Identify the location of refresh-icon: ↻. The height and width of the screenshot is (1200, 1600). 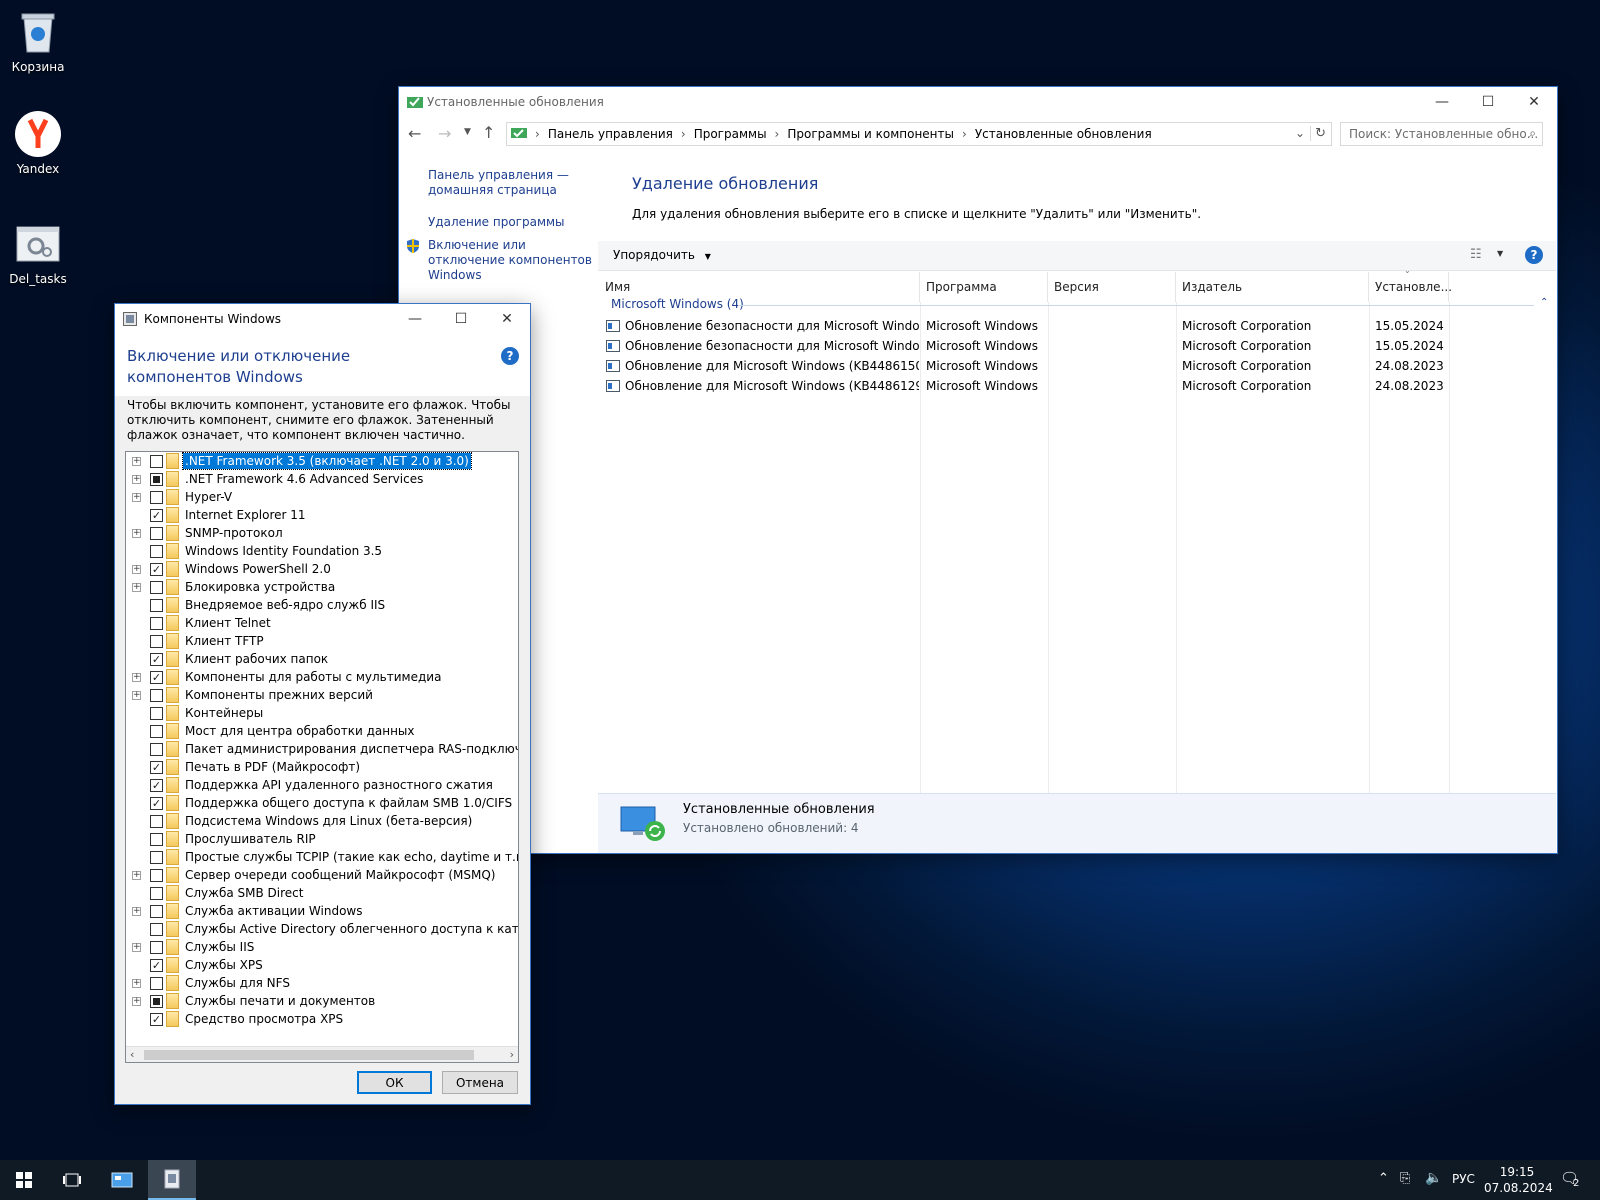
(1318, 133).